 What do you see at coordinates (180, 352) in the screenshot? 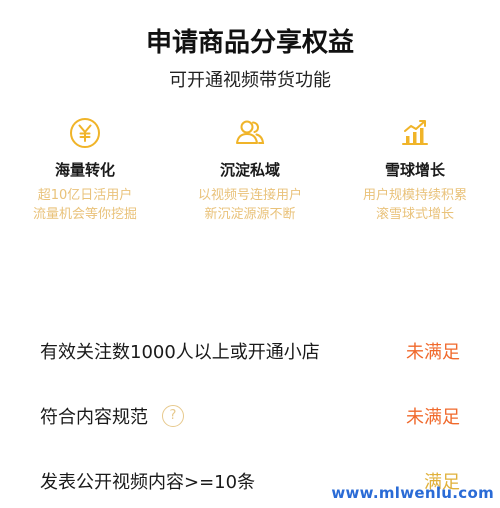
I see `requirement-label: 有效关注数1000人以上或开通小店` at bounding box center [180, 352].